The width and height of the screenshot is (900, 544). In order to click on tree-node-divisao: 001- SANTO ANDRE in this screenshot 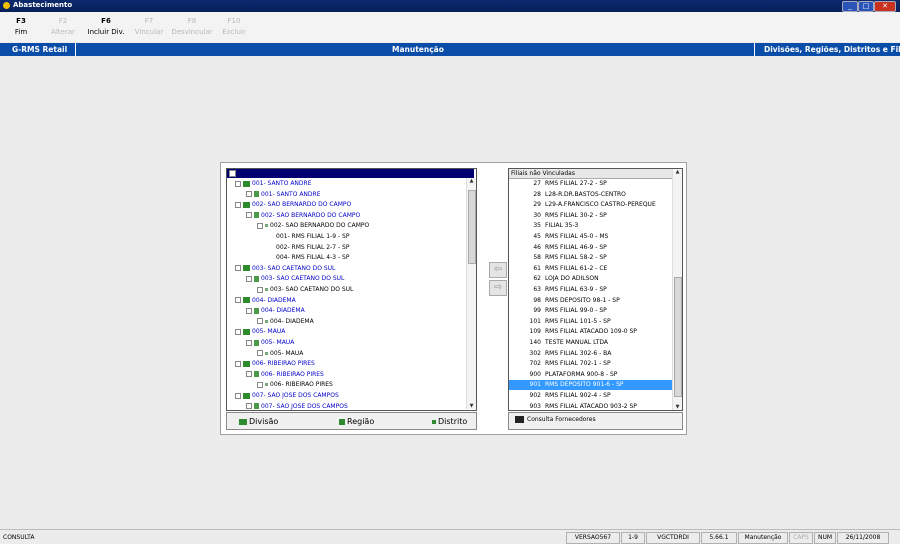, I will do `click(273, 185)`.